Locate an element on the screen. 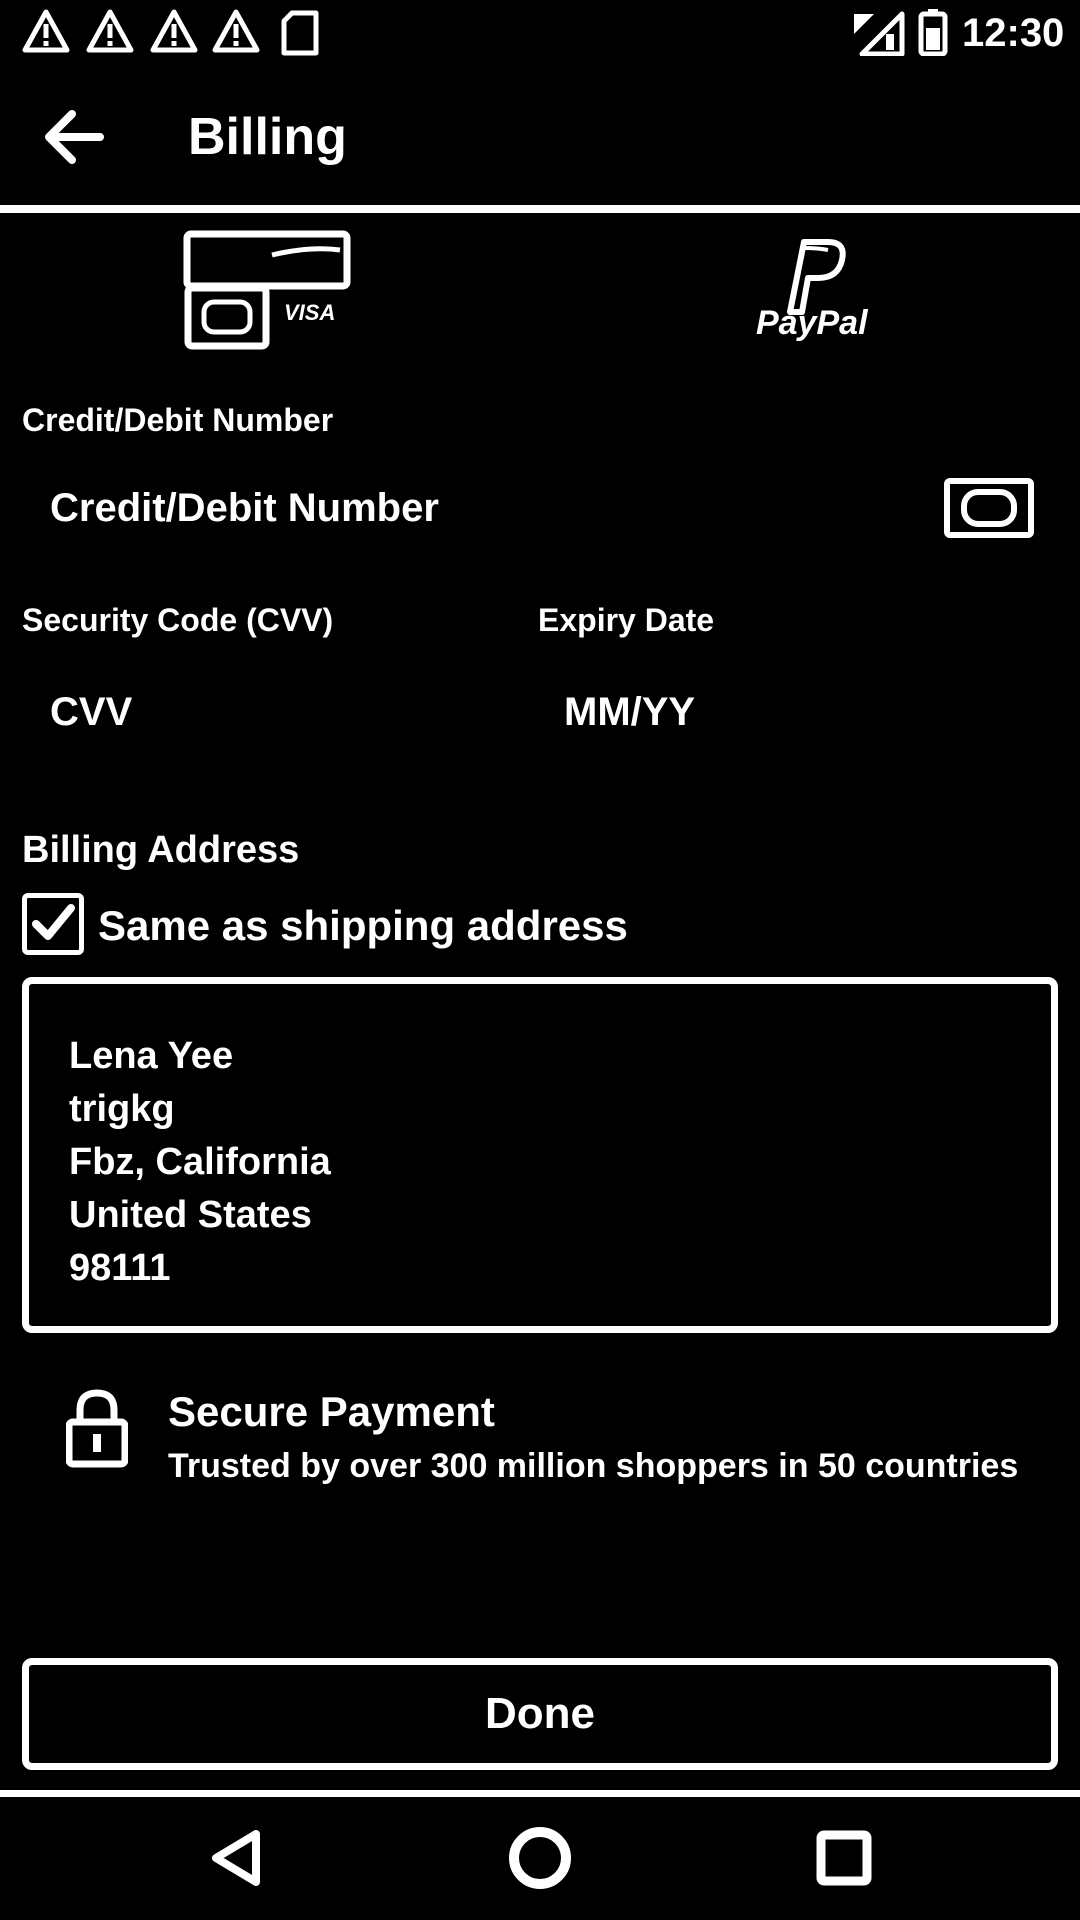 The width and height of the screenshot is (1080, 1920). card-number-input: Credit/Debit Number is located at coordinates (244, 508).